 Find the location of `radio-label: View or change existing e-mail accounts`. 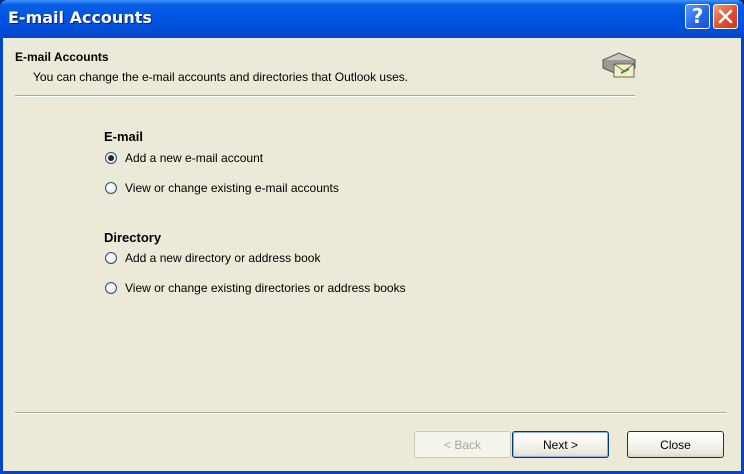

radio-label: View or change existing e-mail accounts is located at coordinates (232, 188).